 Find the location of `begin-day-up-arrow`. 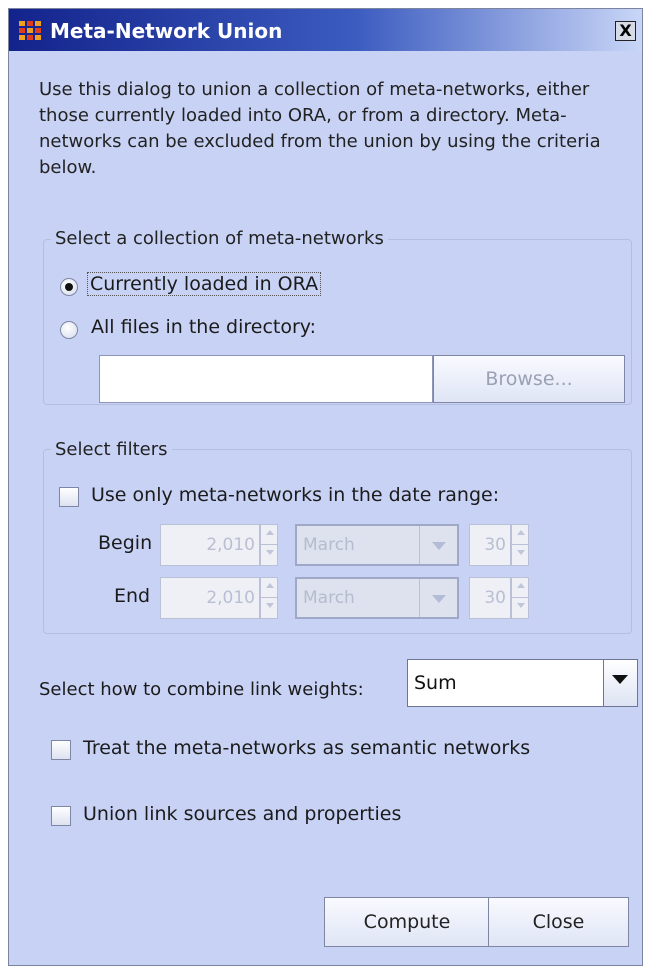

begin-day-up-arrow is located at coordinates (520, 535).